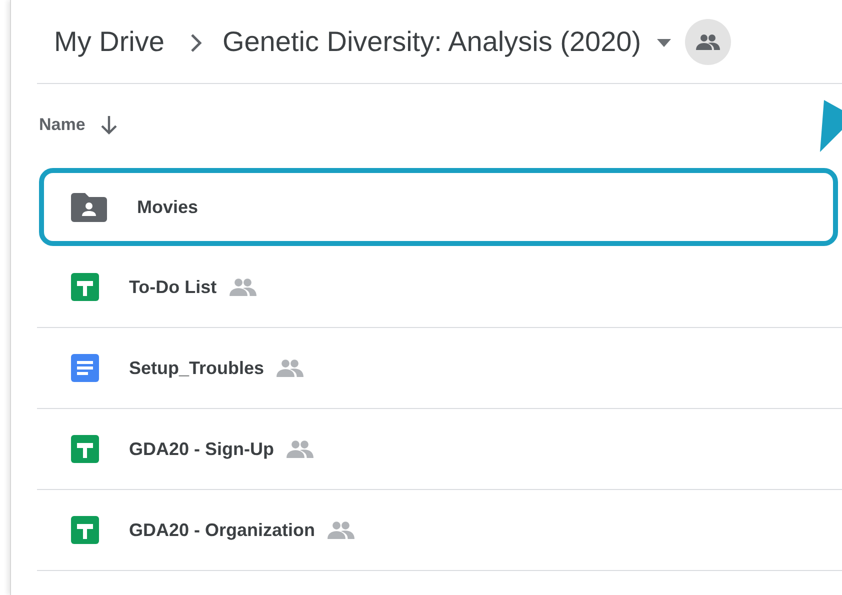 The image size is (842, 595). I want to click on file-row: Setup_Troubles, so click(439, 368).